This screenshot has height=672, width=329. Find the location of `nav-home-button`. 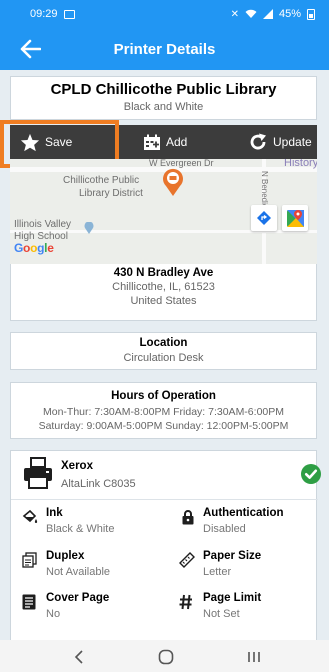

nav-home-button is located at coordinates (166, 657).